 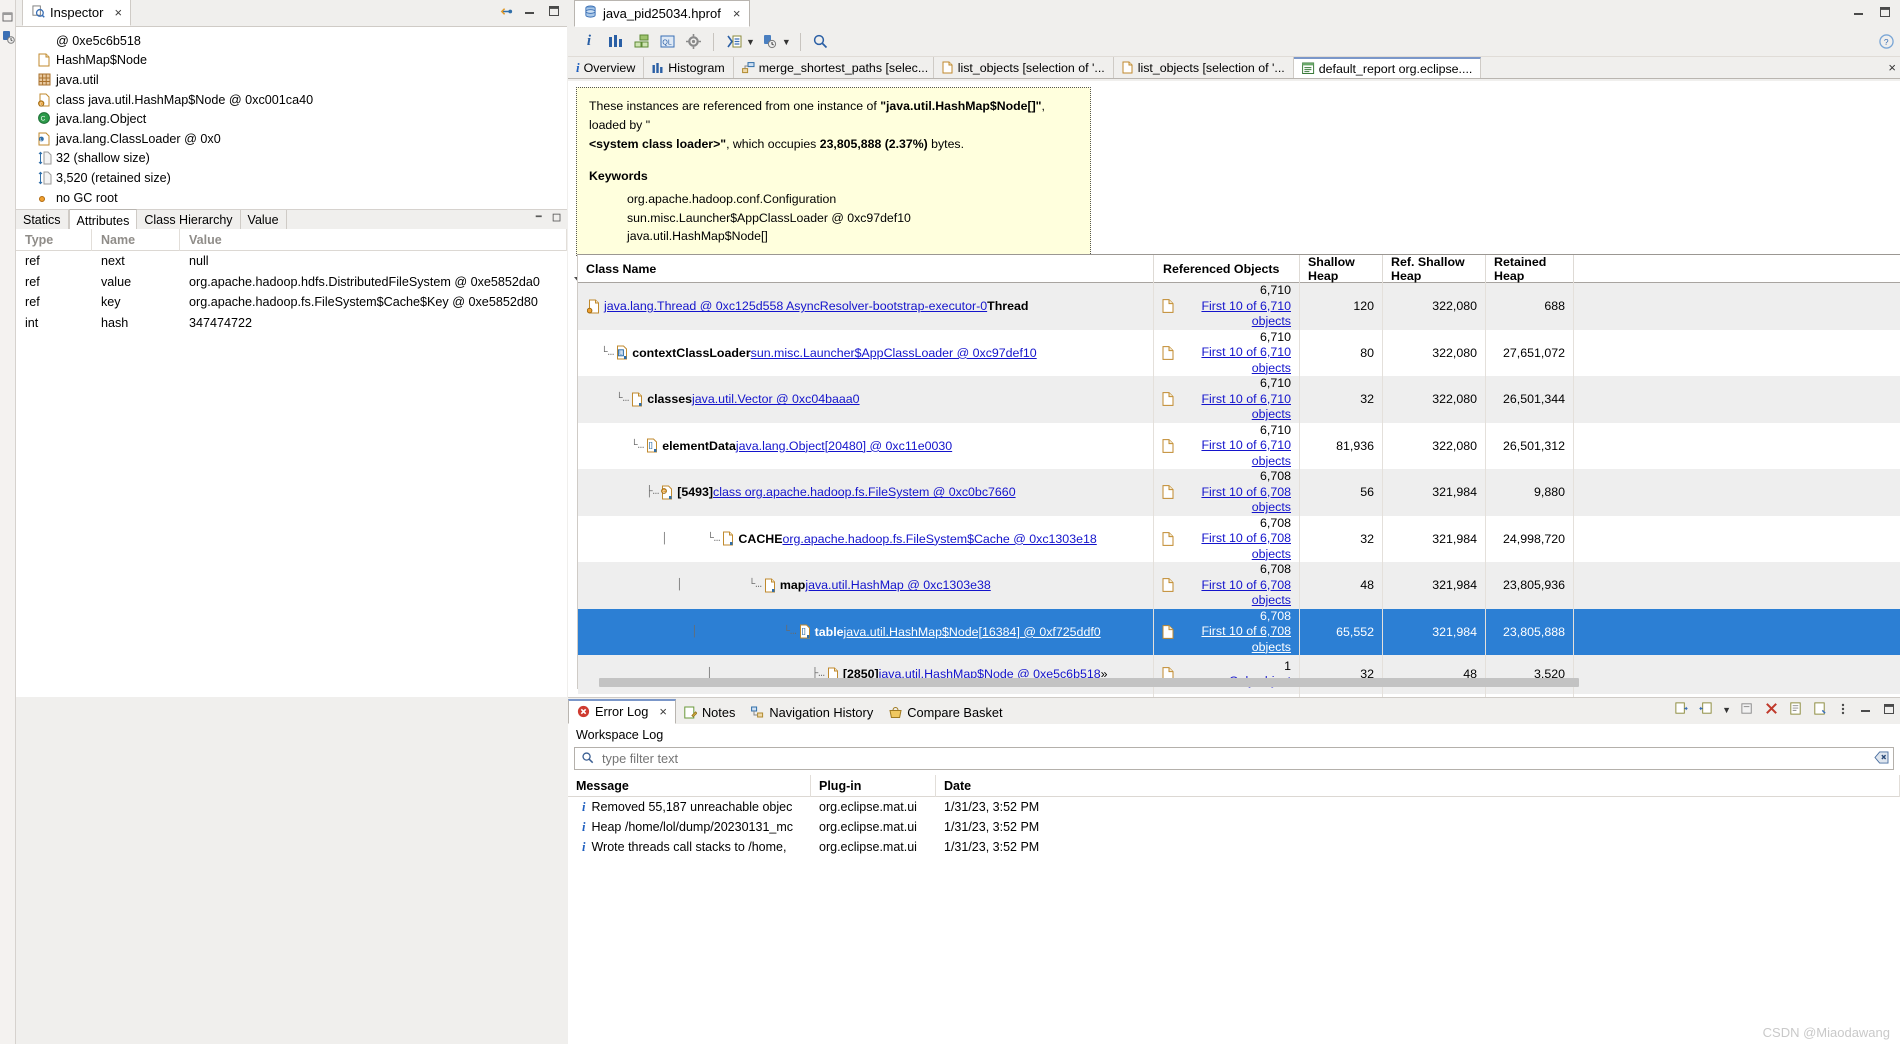 I want to click on open-query-browser-icon, so click(x=734, y=42).